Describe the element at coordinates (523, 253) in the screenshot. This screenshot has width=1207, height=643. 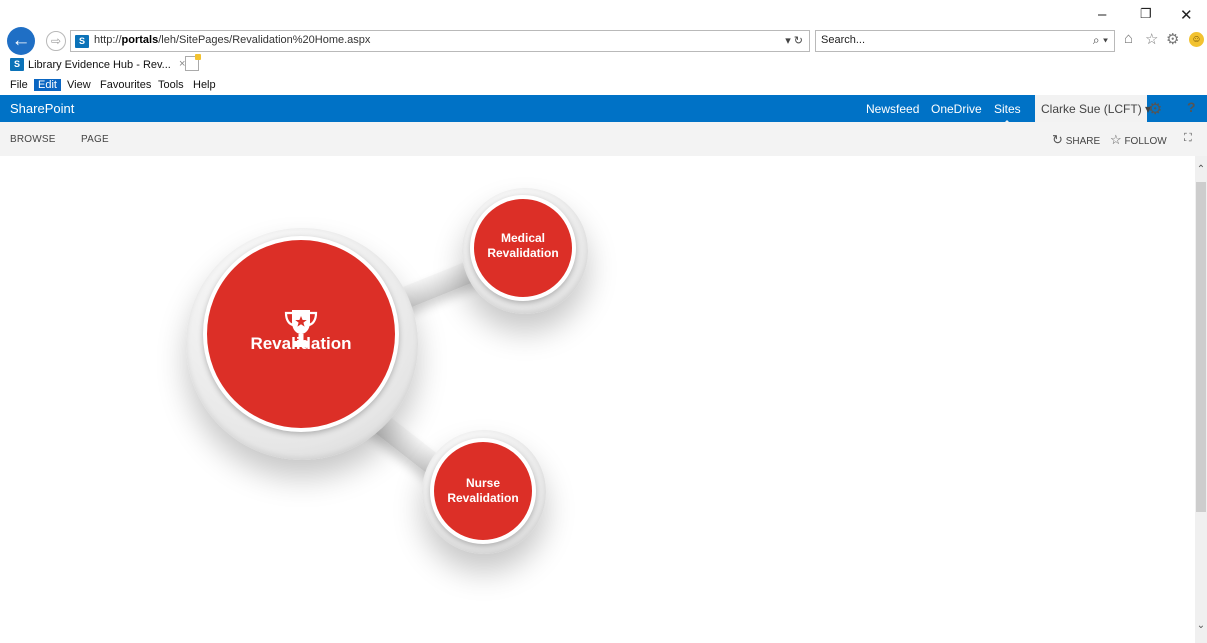
I see `medical-label-line2: Revalidation` at that location.